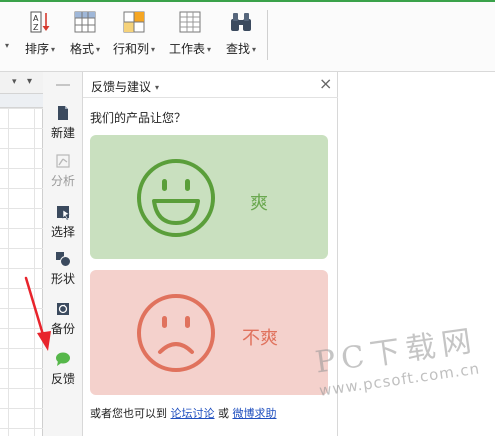 The width and height of the screenshot is (495, 436). What do you see at coordinates (85, 22) in the screenshot?
I see `format-icon` at bounding box center [85, 22].